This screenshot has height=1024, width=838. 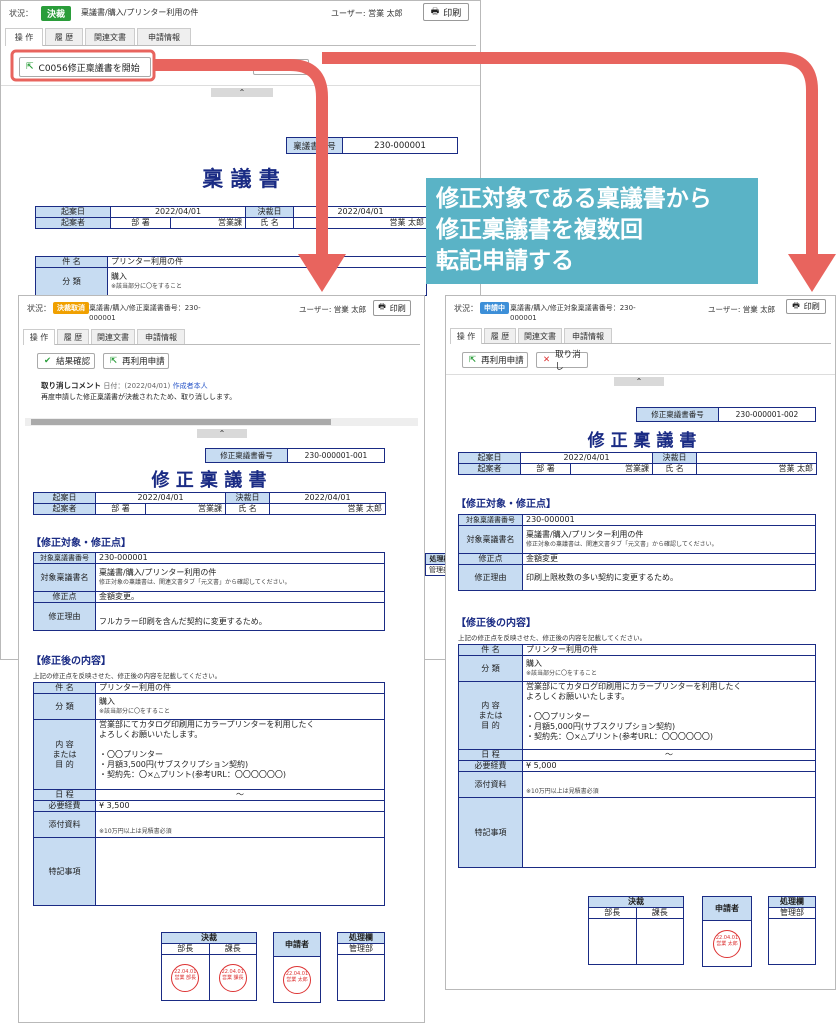 I want to click on document-number: 修正稟議書番号 230-000001-001, so click(x=295, y=455).